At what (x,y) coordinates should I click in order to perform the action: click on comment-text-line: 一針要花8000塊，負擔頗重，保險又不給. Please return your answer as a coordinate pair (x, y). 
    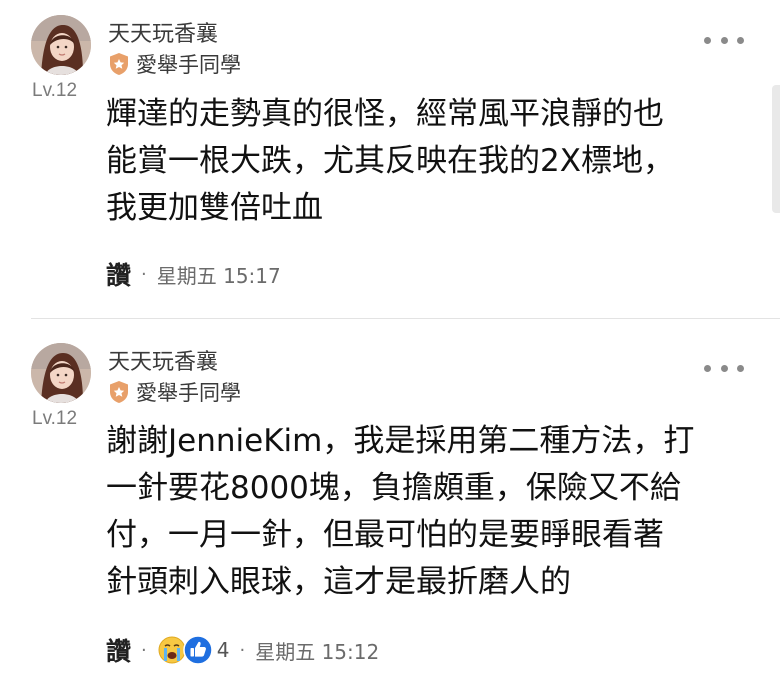
    Looking at the image, I should click on (393, 488).